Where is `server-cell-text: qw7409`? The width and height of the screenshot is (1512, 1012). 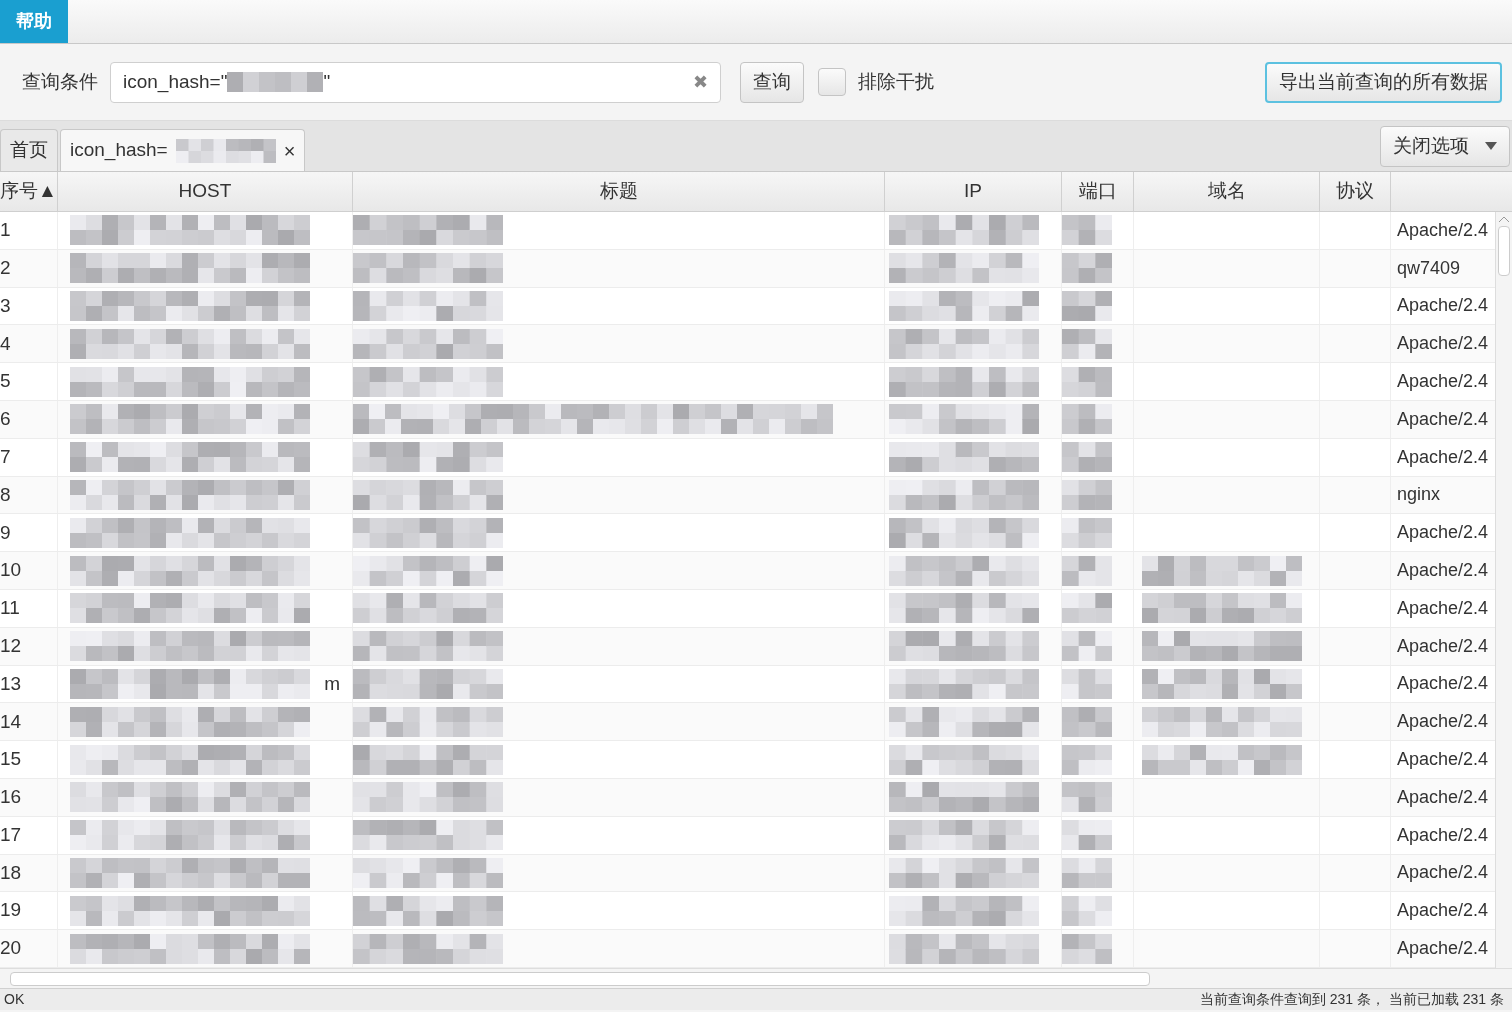
server-cell-text: qw7409 is located at coordinates (1429, 268).